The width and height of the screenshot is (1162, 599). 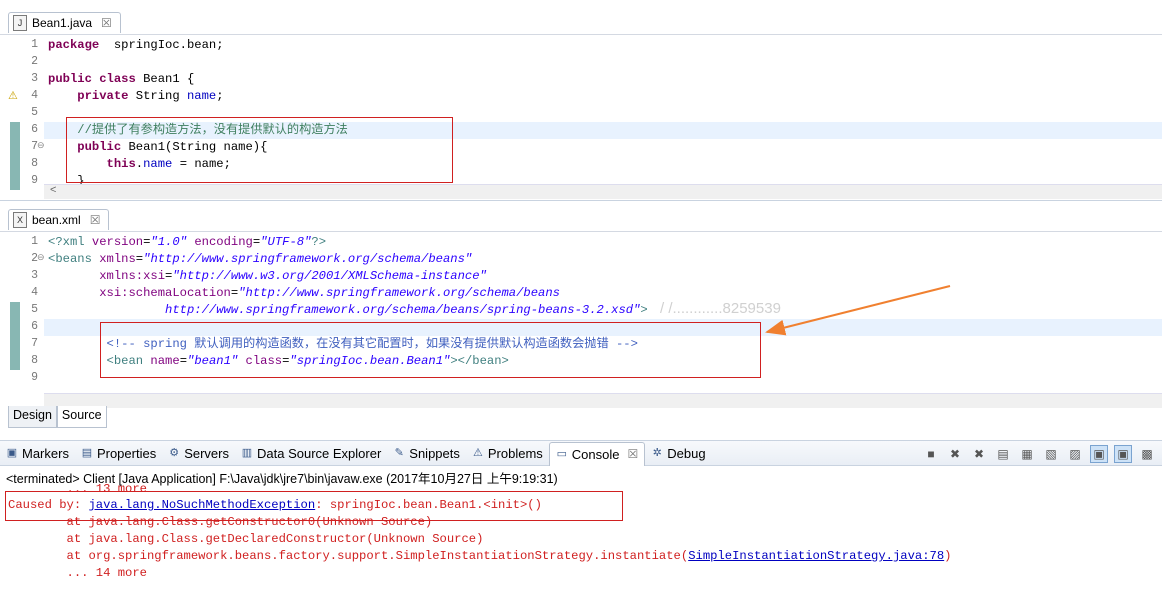 What do you see at coordinates (247, 453) in the screenshot?
I see `data-source-icon: ▥` at bounding box center [247, 453].